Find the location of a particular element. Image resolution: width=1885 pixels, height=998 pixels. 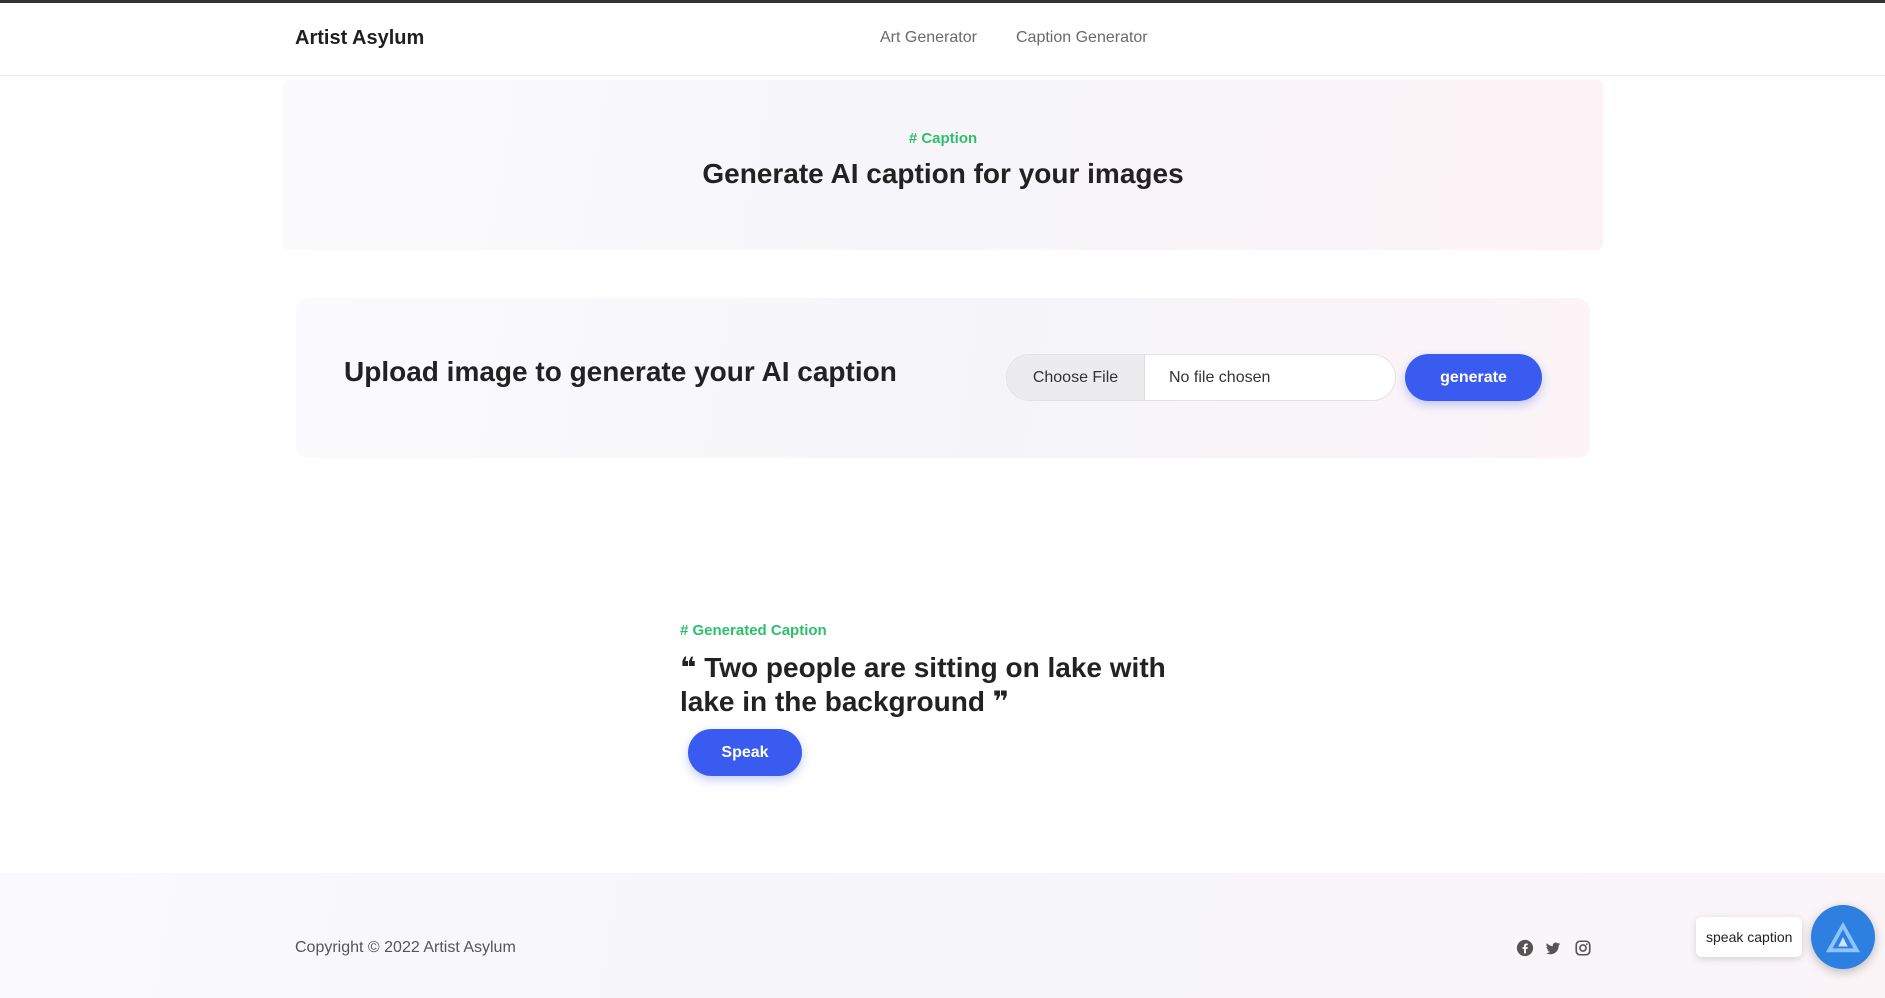

facebook-icon is located at coordinates (1526, 949).